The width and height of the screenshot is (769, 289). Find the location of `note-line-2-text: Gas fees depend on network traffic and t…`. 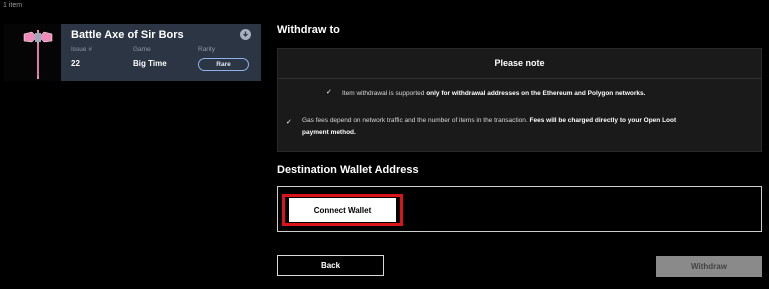

note-line-2-text: Gas fees depend on network traffic and t… is located at coordinates (416, 120).